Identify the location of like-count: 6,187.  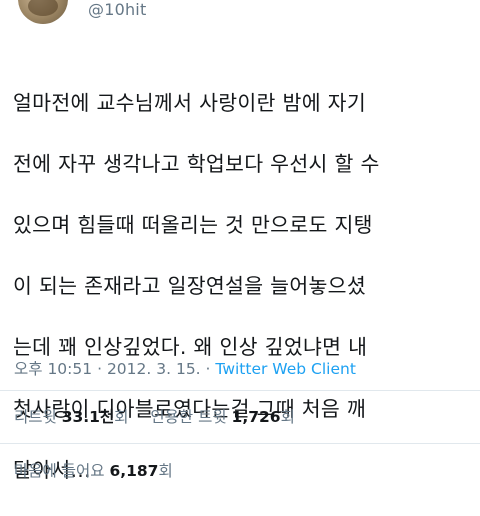
(134, 471).